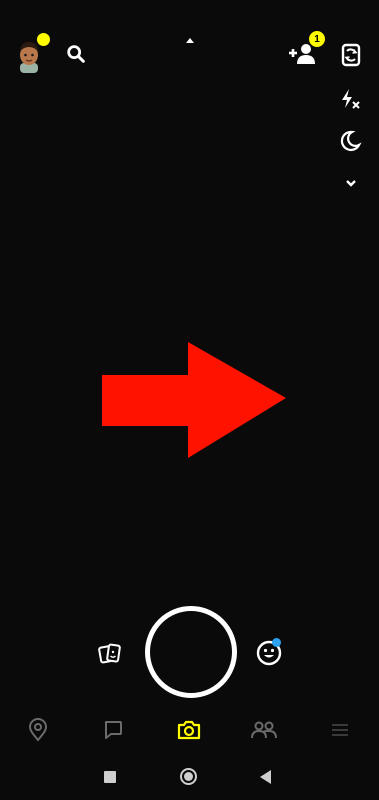 The width and height of the screenshot is (379, 800). I want to click on nav-map, so click(38, 730).